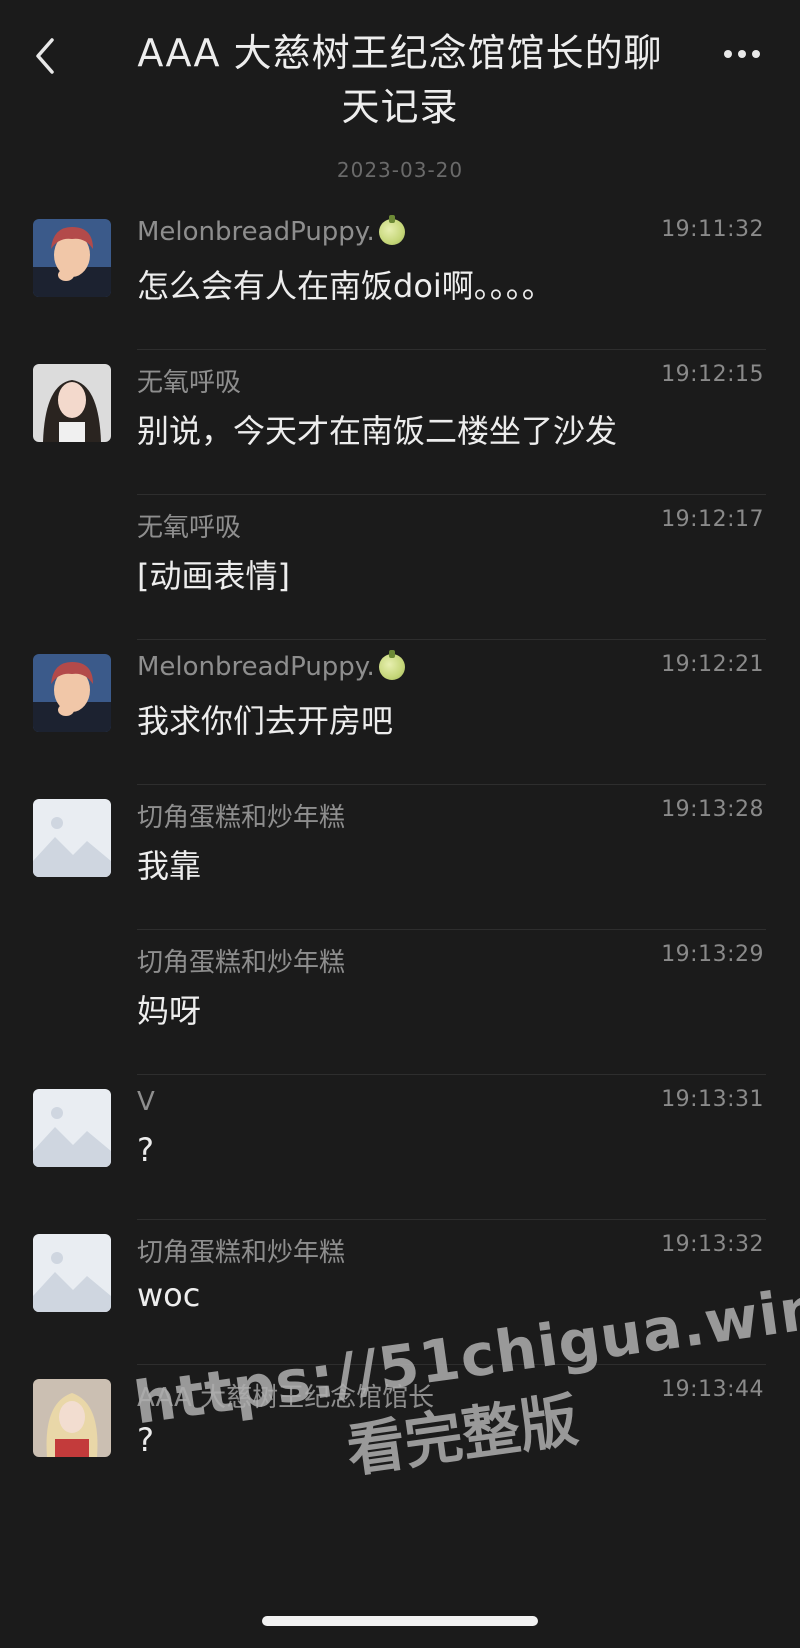 The width and height of the screenshot is (800, 1648). What do you see at coordinates (169, 1011) in the screenshot?
I see `message-content: 妈呀` at bounding box center [169, 1011].